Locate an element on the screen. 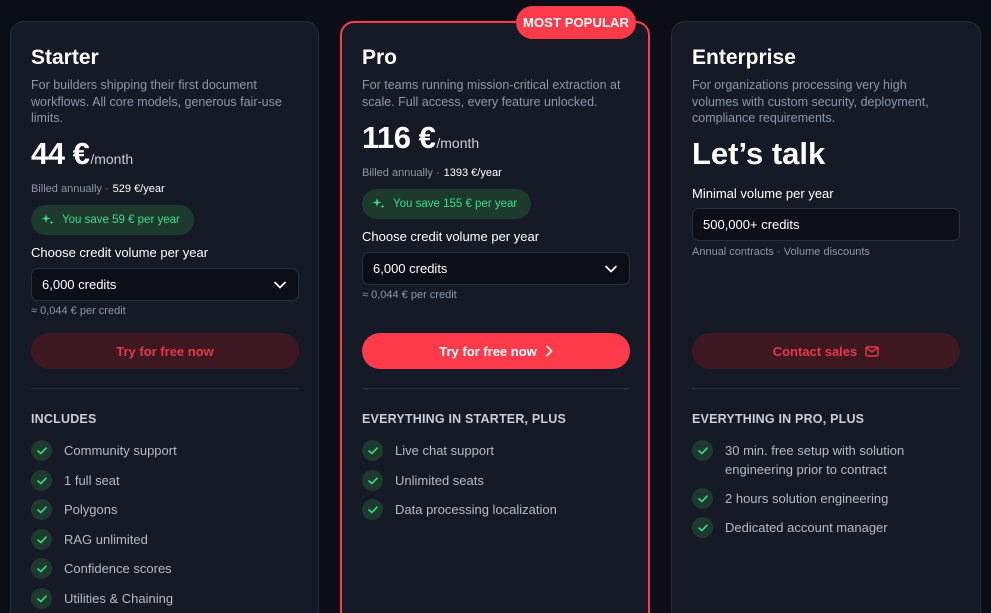 The width and height of the screenshot is (991, 613). contact-sales-button: Contact sales is located at coordinates (826, 351).